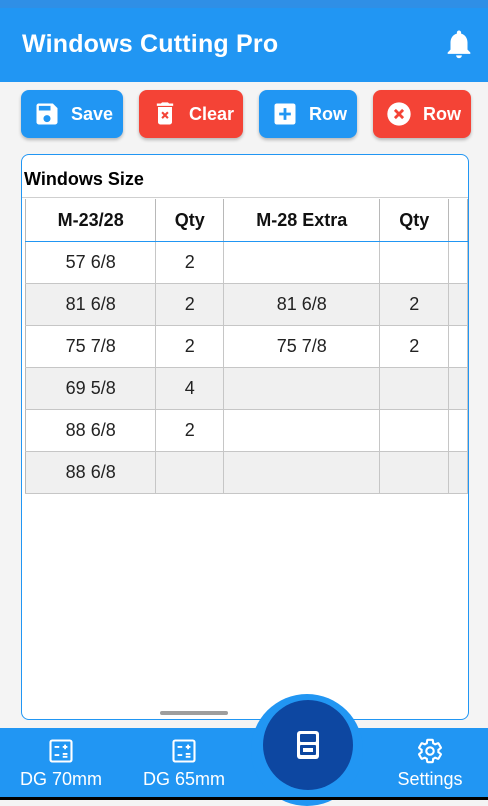  Describe the element at coordinates (190, 388) in the screenshot. I see `table-cell: 4` at that location.